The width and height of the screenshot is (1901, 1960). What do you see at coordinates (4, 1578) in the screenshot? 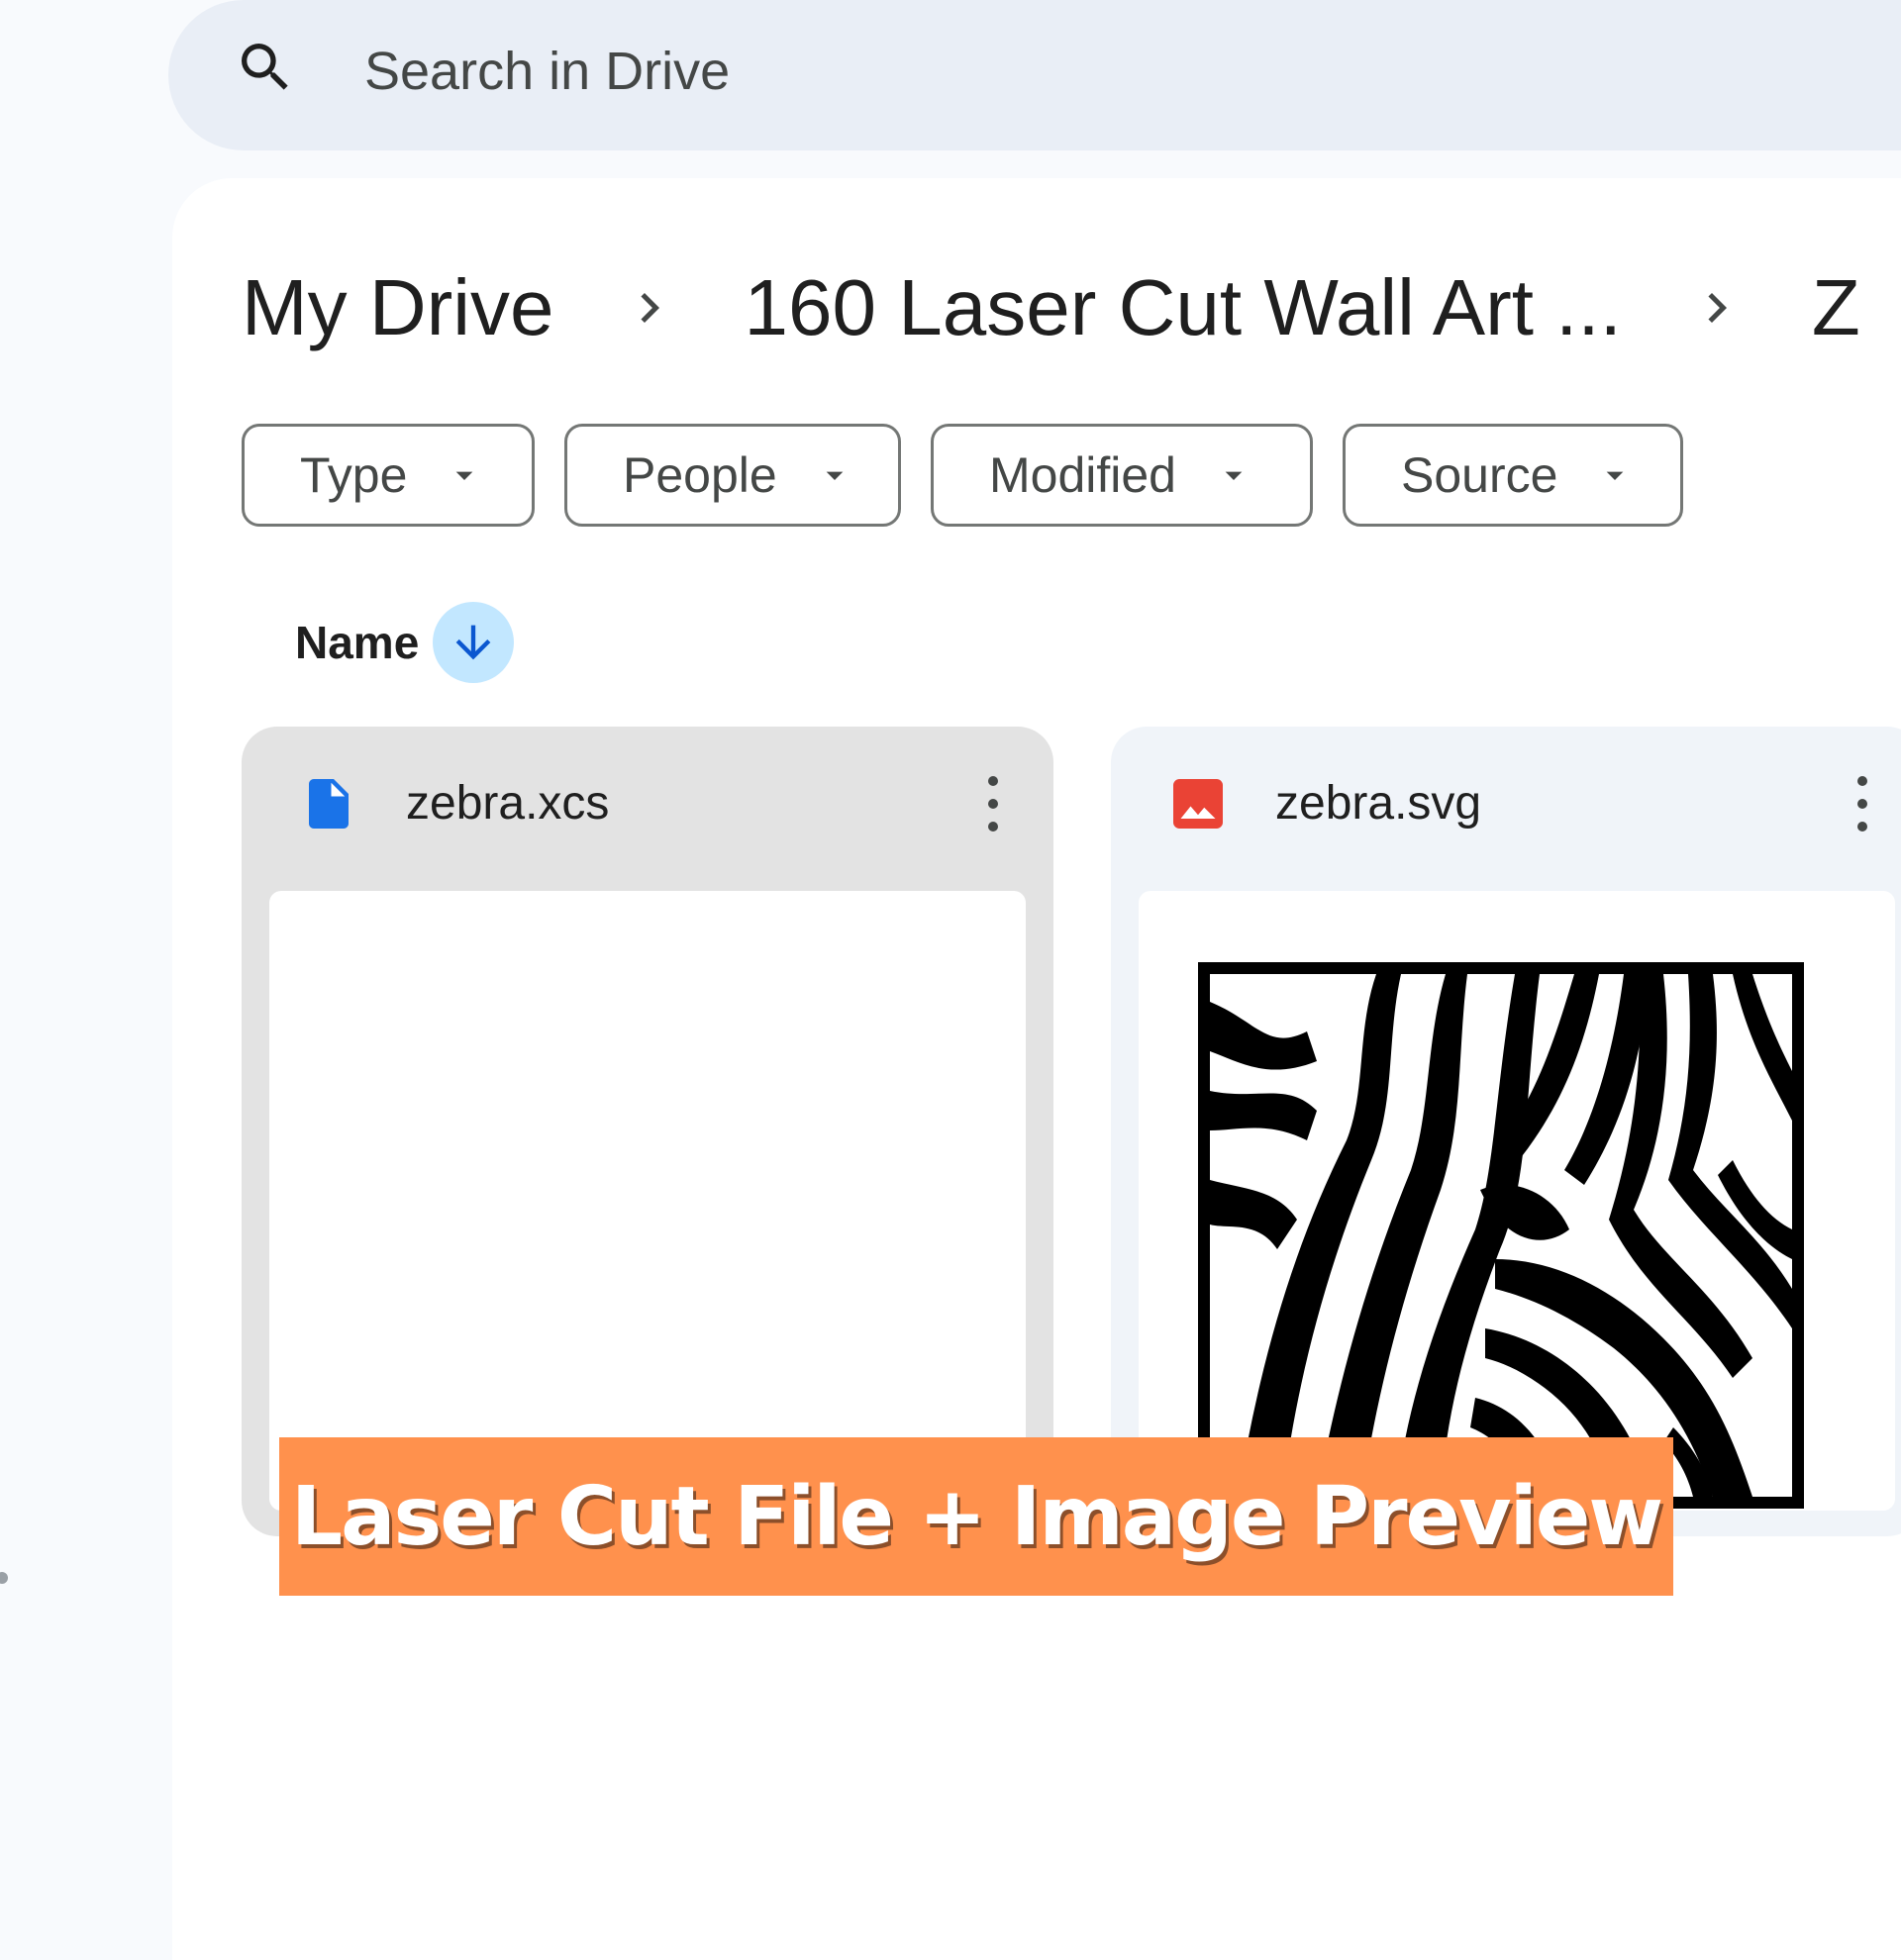
I see `scroll-indicator` at bounding box center [4, 1578].